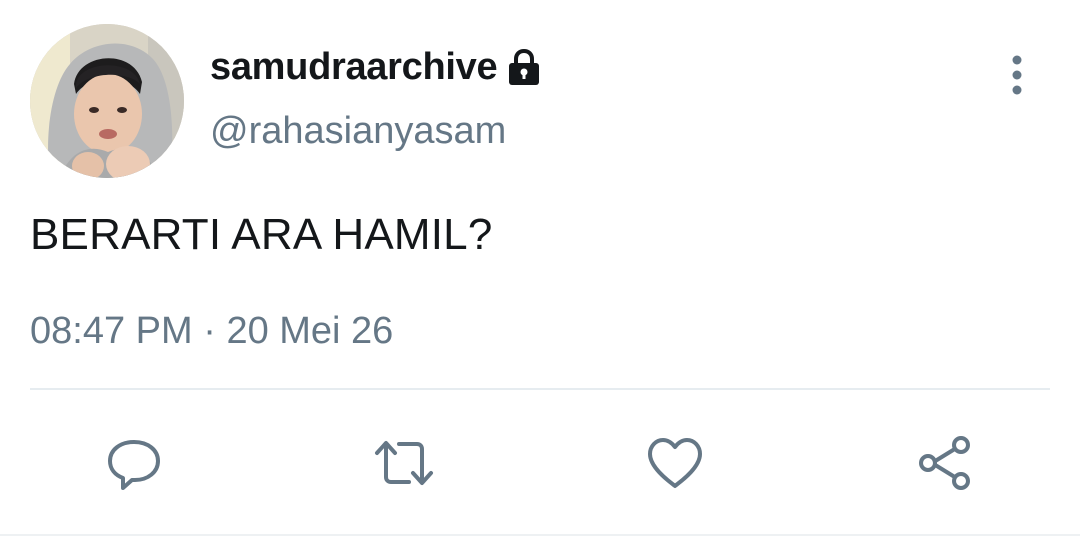 This screenshot has width=1080, height=555. I want to click on retweet-button, so click(404, 463).